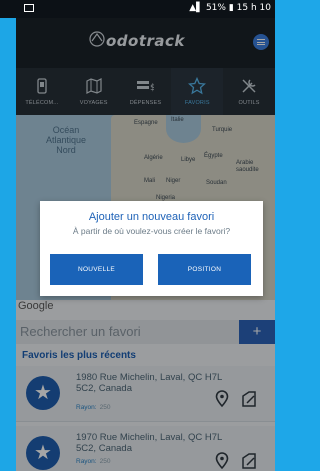  I want to click on image-notification-icon, so click(29, 8).